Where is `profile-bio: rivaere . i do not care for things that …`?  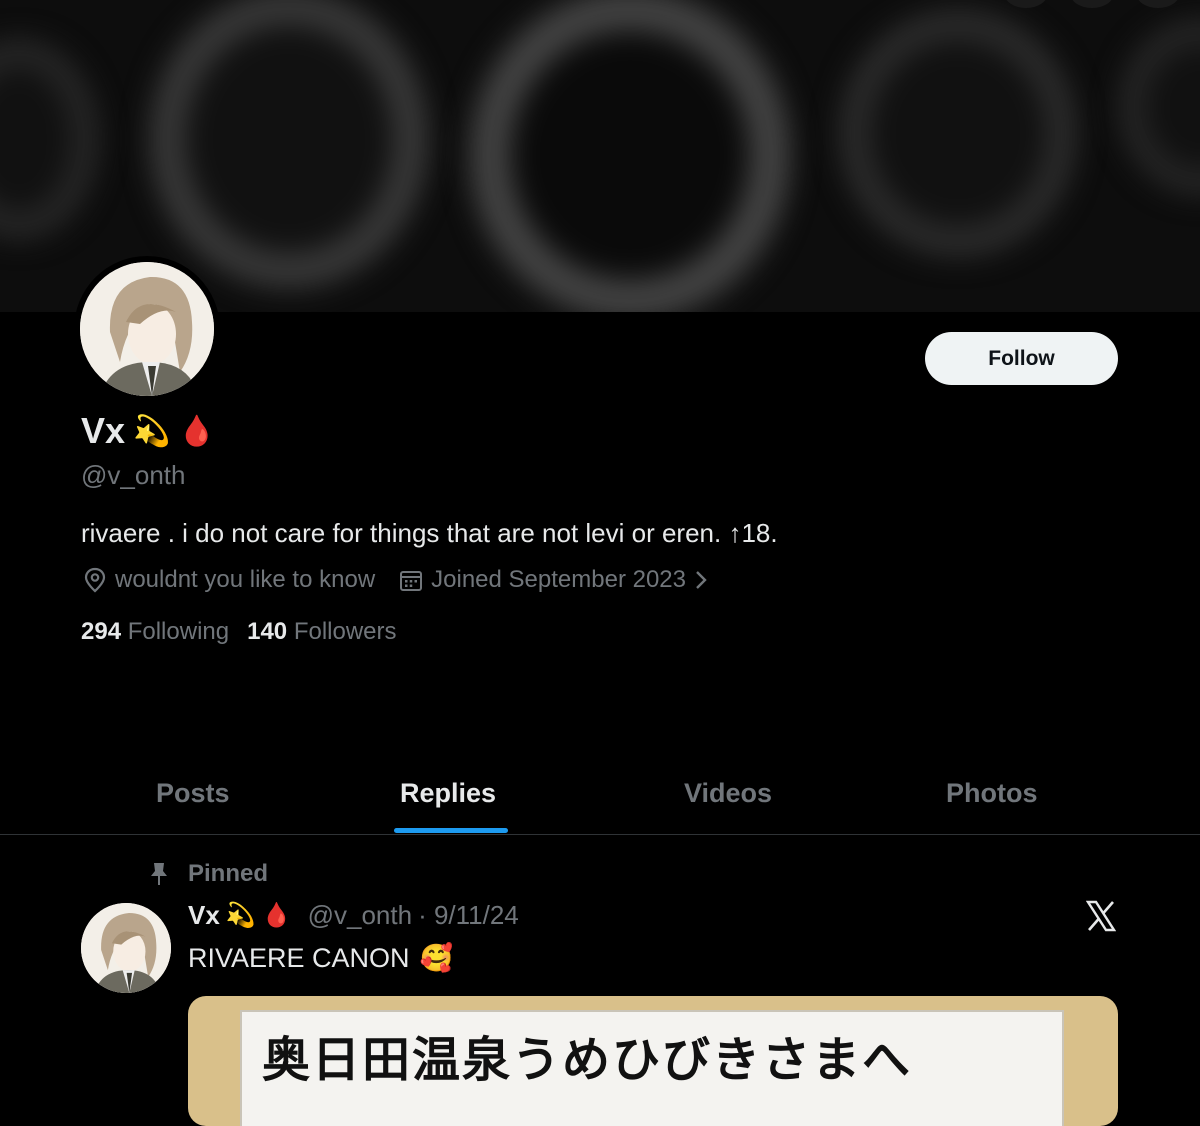 profile-bio: rivaere . i do not care for things that … is located at coordinates (429, 533).